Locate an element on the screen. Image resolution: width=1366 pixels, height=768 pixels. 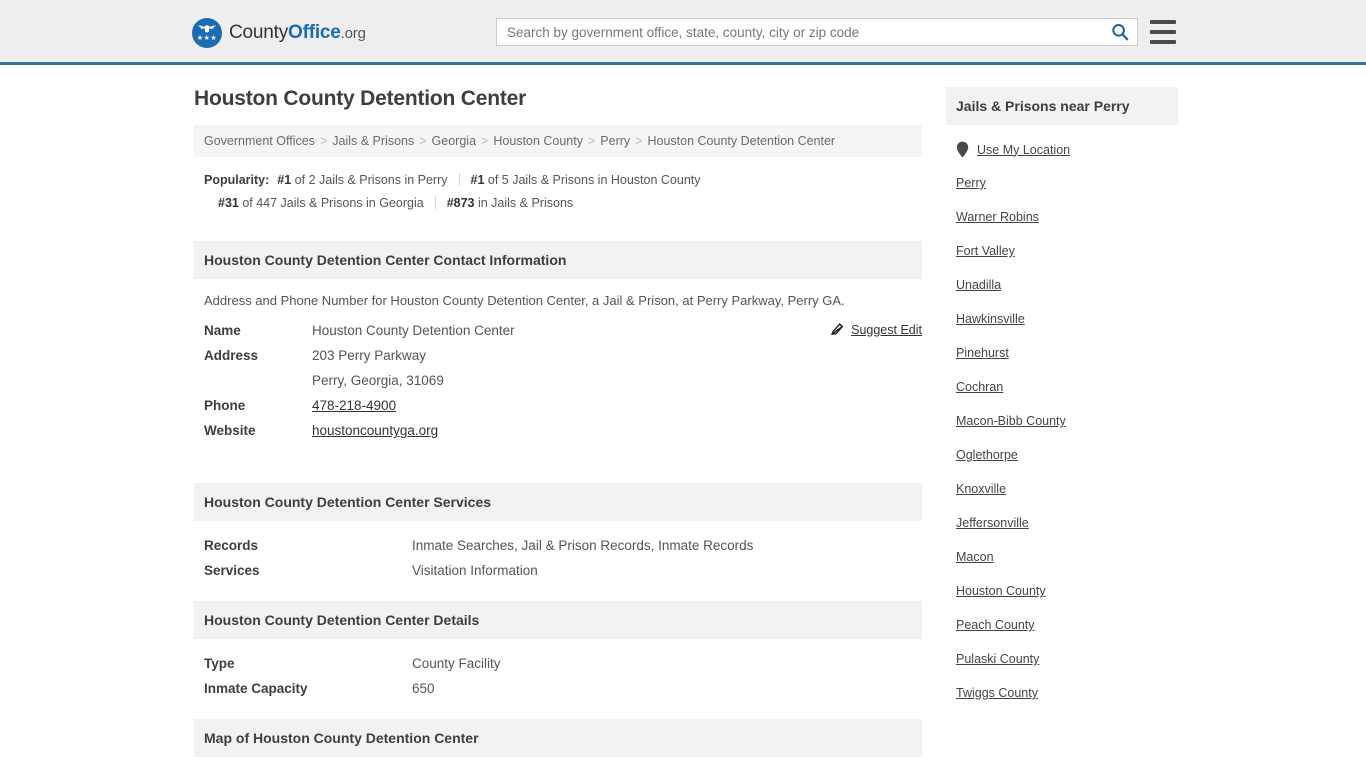
sidebar-link-10: Jeffersonville is located at coordinates (992, 523).